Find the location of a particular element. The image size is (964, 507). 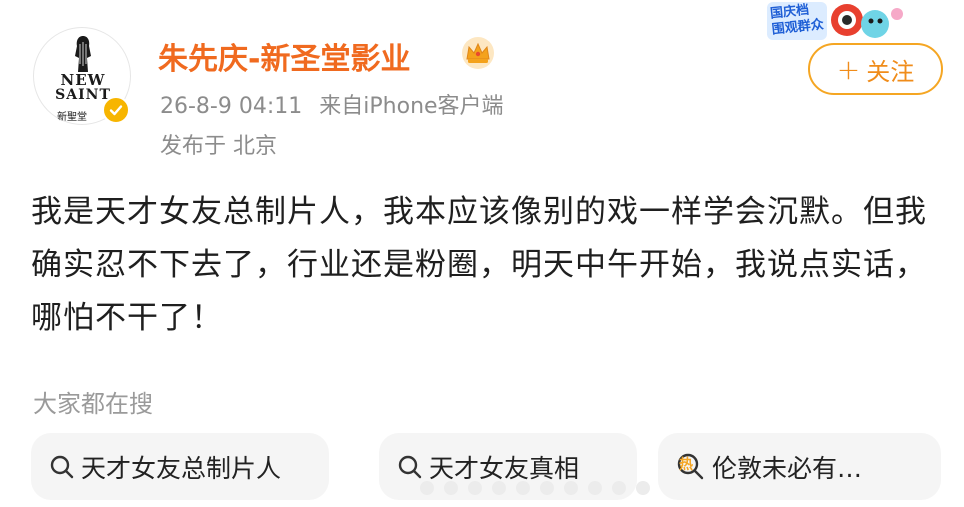

crown-icon is located at coordinates (478, 52).